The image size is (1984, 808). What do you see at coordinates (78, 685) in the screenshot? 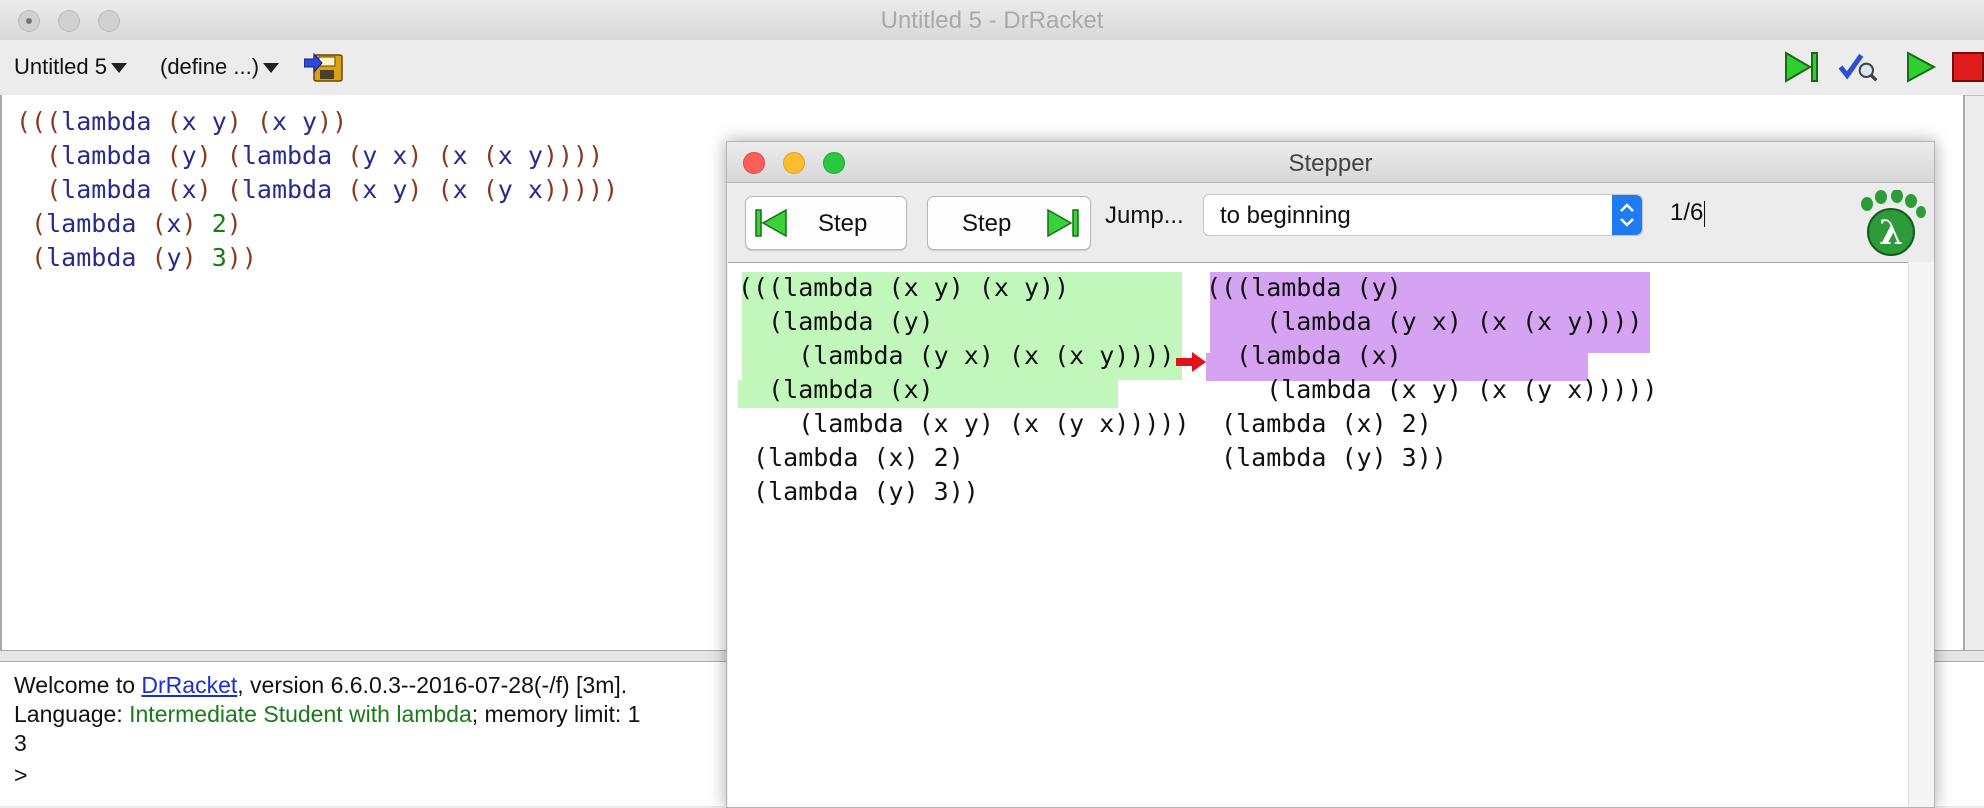
I see `welcome-prefix: Welcome to` at bounding box center [78, 685].